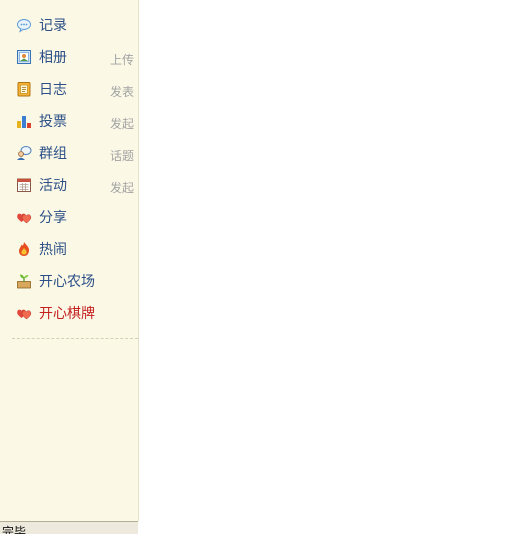 This screenshot has height=534, width=512. I want to click on sidebar-item-happy-cards: 开心棋牌, so click(69, 312).